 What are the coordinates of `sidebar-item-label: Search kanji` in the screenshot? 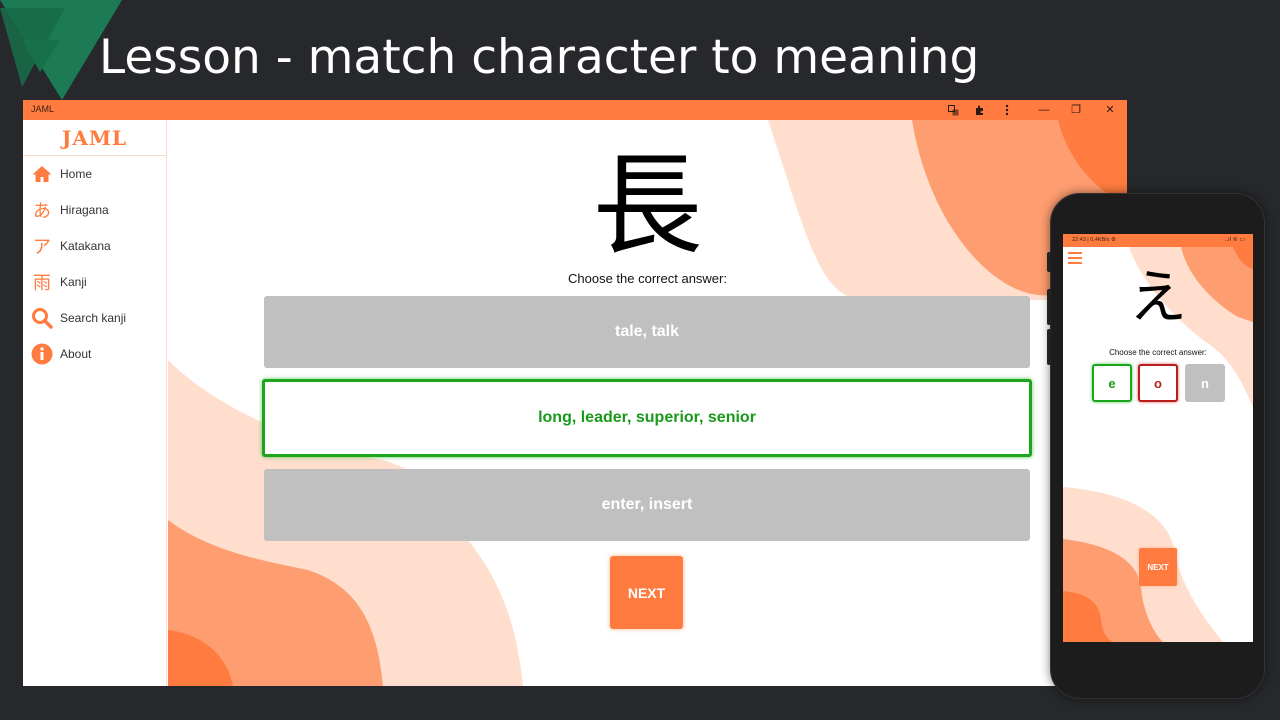 It's located at (93, 318).